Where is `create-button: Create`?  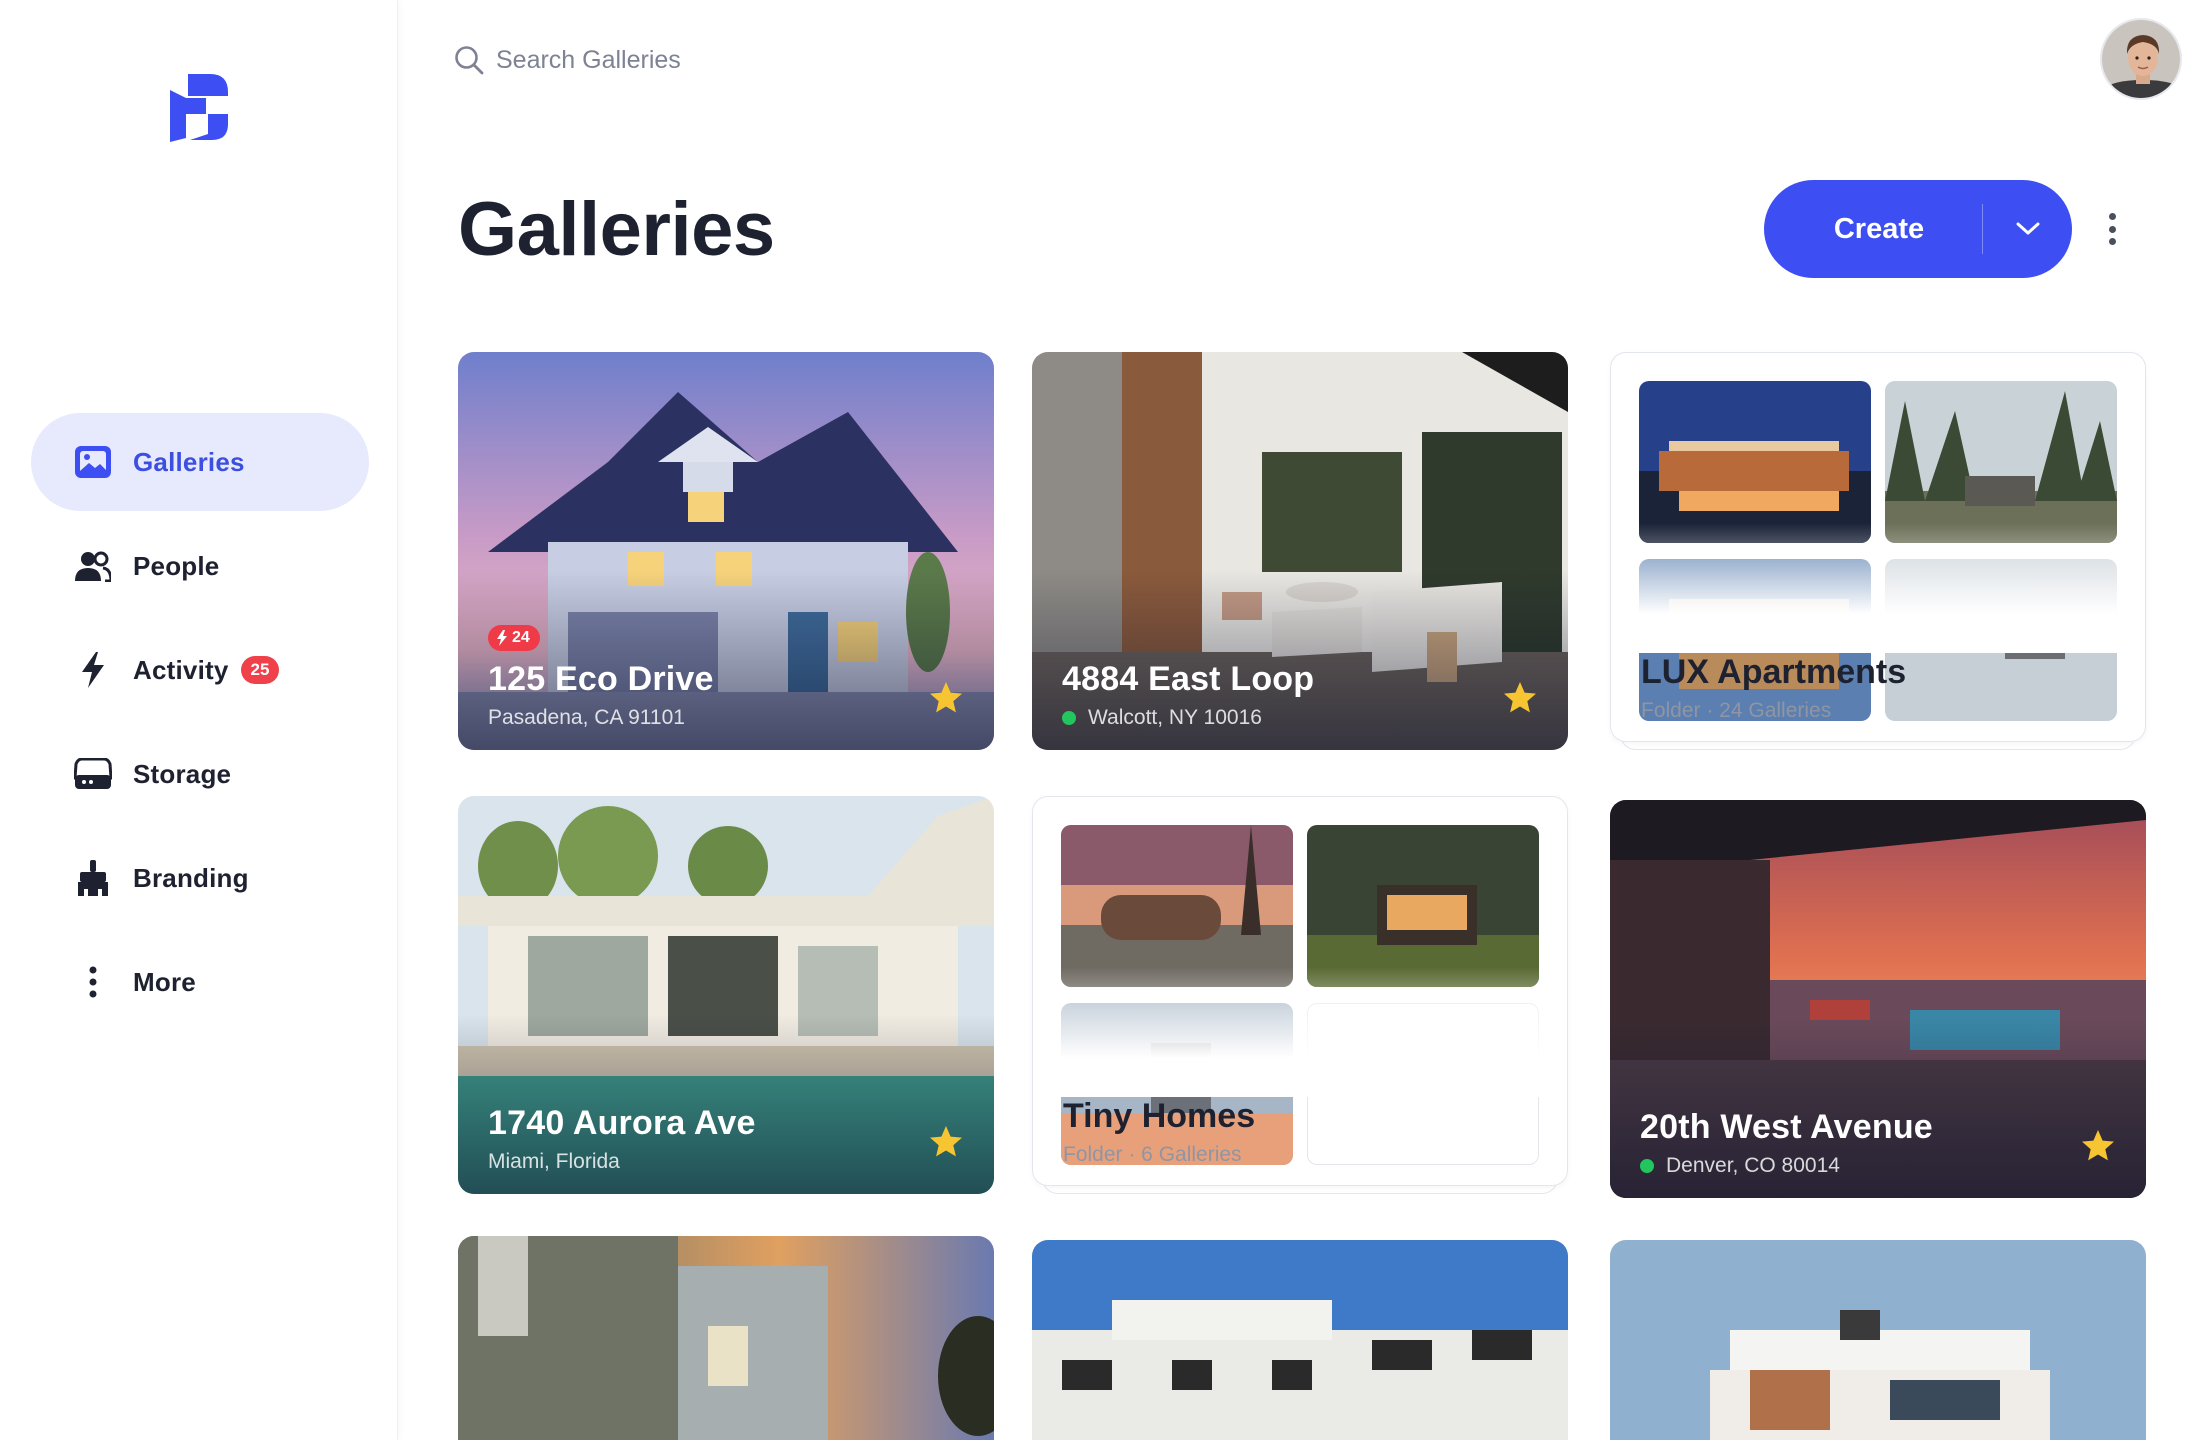
create-button: Create is located at coordinates (1873, 229).